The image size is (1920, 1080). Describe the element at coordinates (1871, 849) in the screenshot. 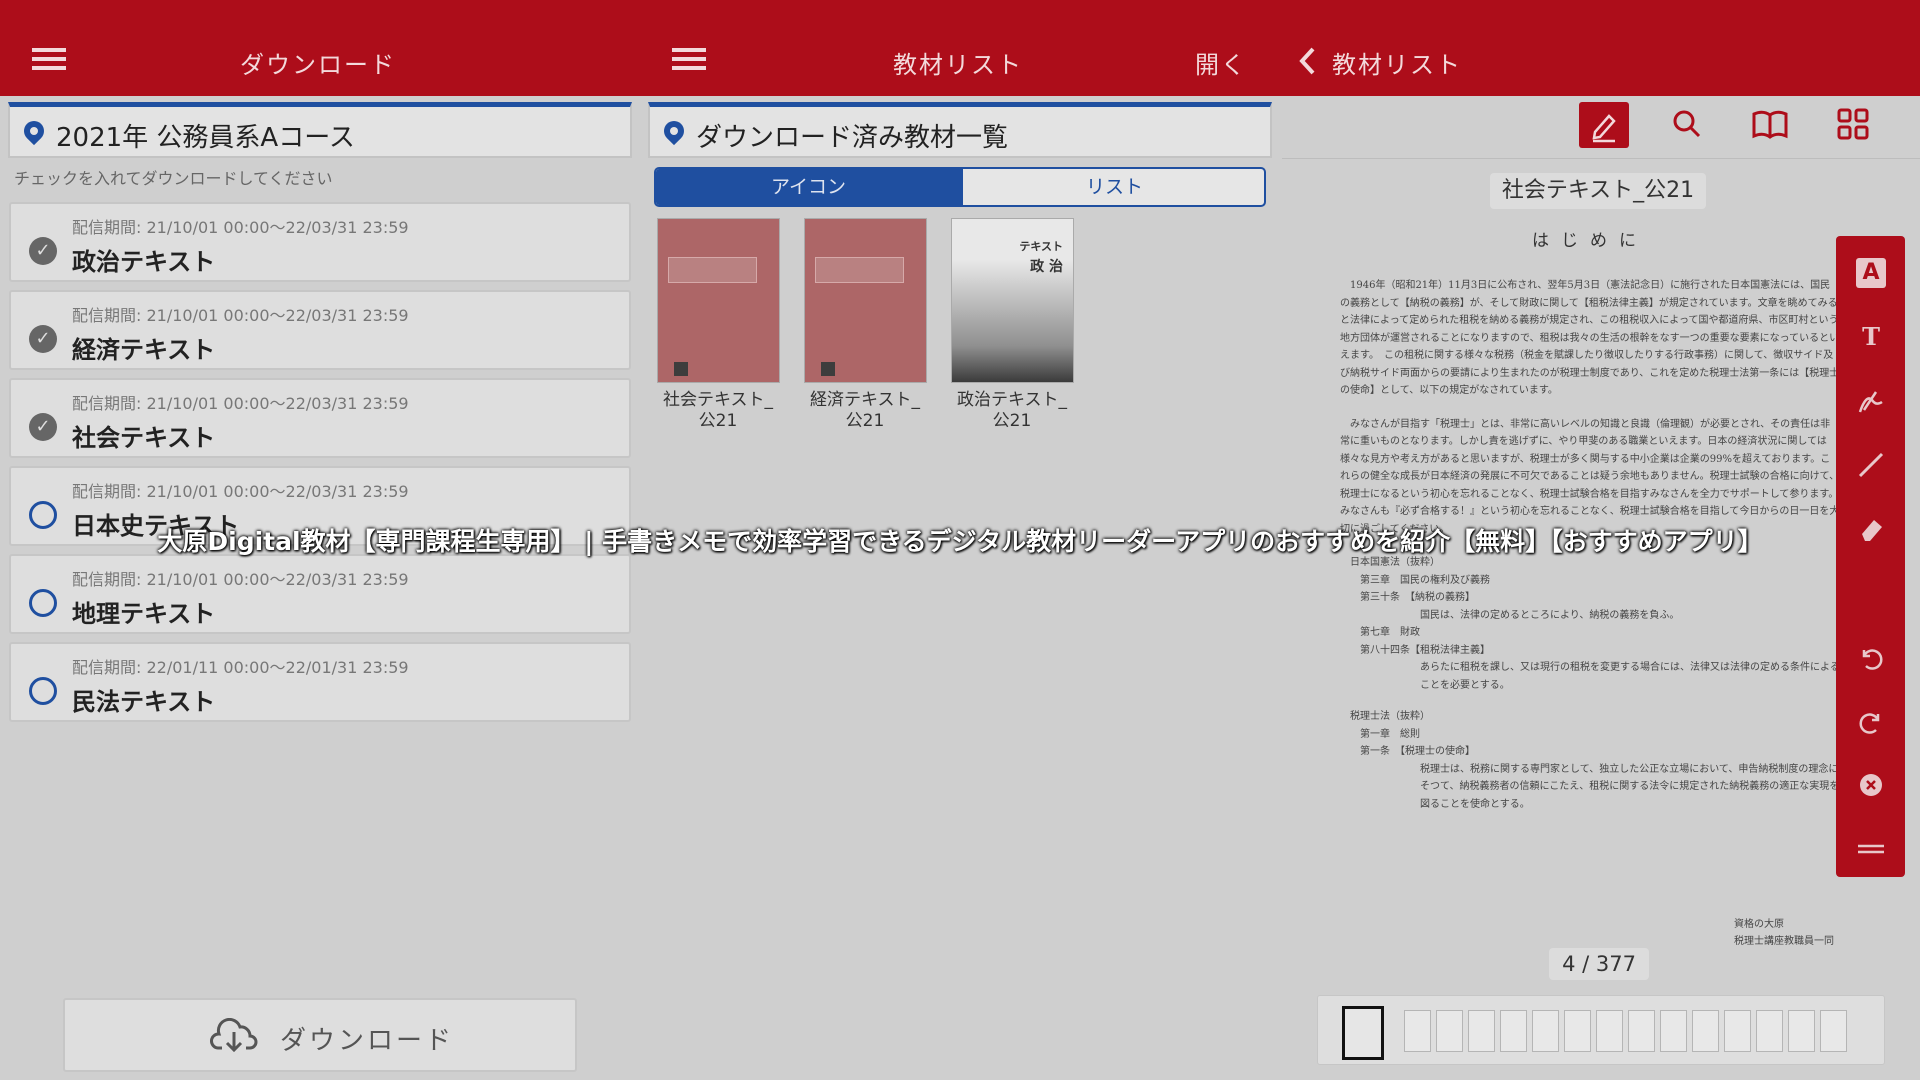

I see `drag-handle-icon` at that location.